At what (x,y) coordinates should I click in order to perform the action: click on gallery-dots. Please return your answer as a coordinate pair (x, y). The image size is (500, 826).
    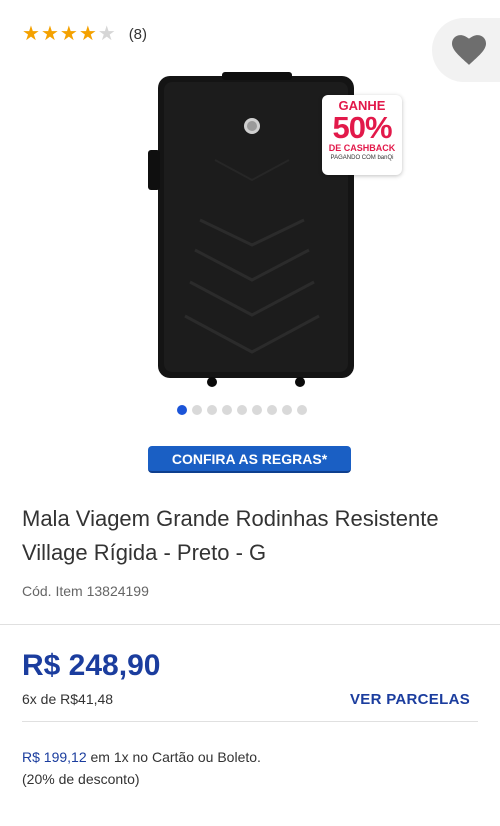
    Looking at the image, I should click on (244, 410).